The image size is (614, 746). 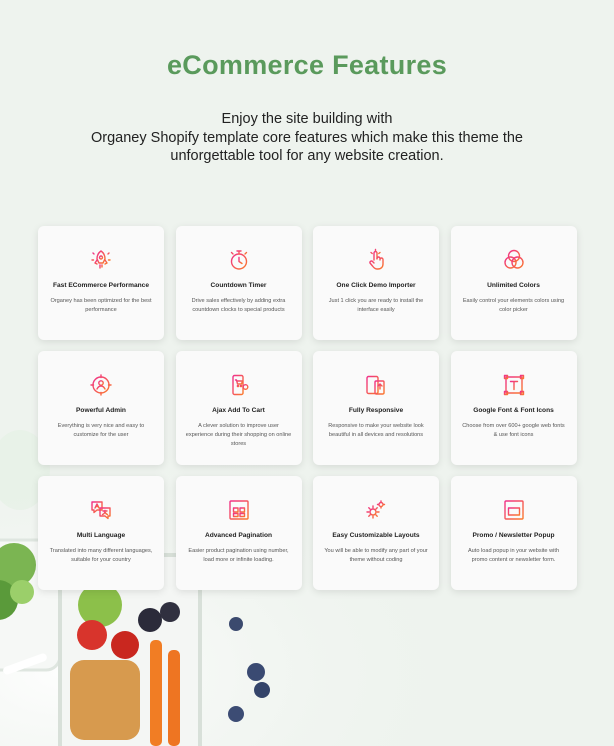 I want to click on intro-line: Enjoy the site building with, so click(x=307, y=119).